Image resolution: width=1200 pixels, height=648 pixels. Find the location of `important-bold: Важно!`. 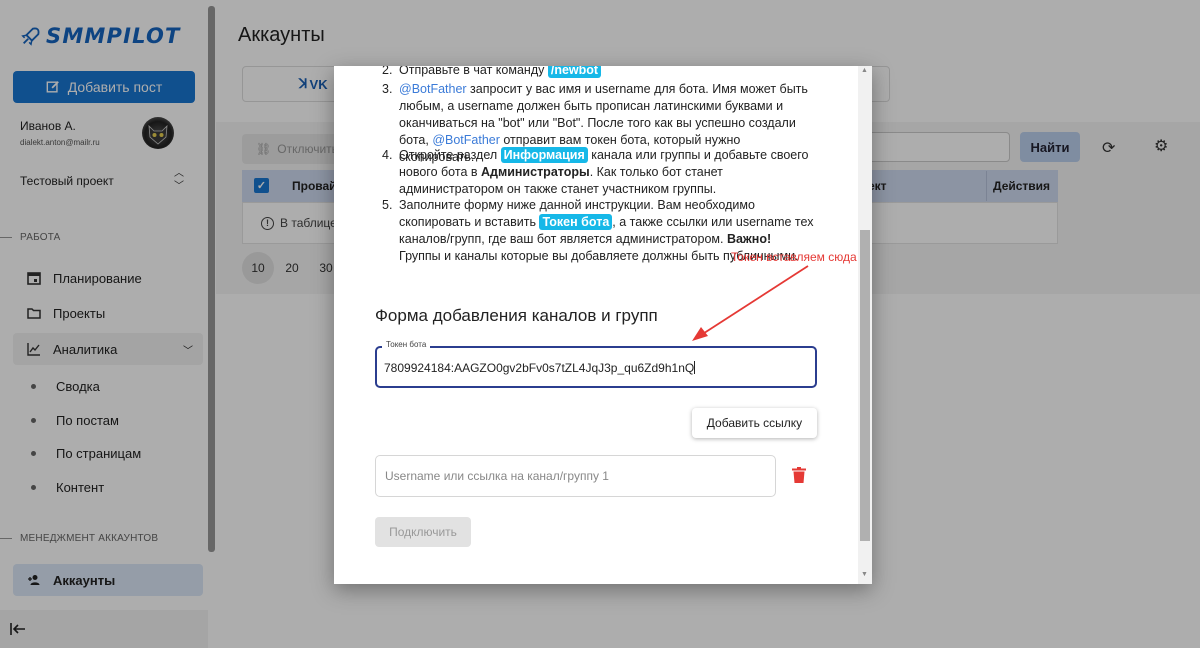

important-bold: Важно! is located at coordinates (749, 239).